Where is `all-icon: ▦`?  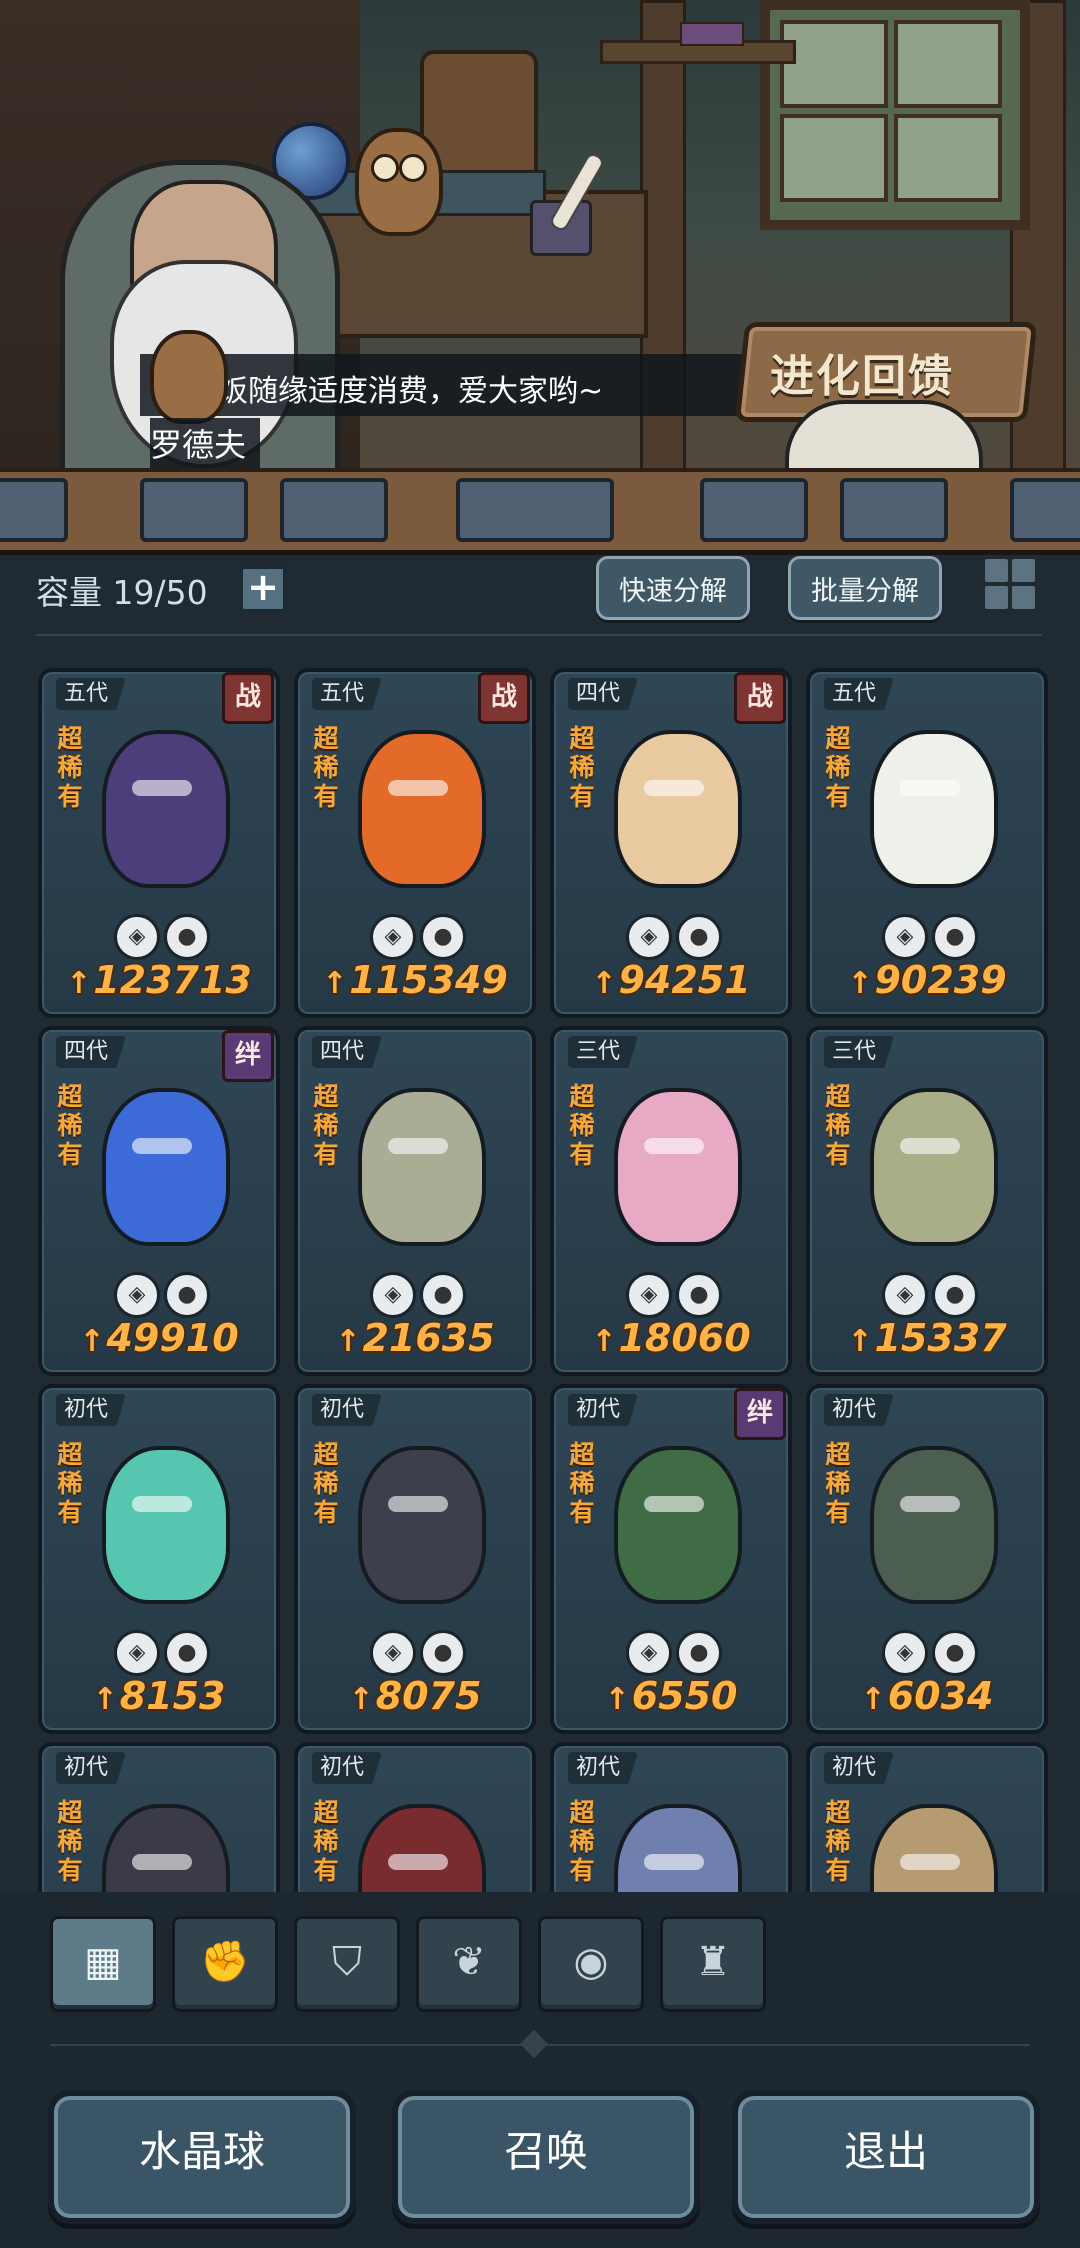 all-icon: ▦ is located at coordinates (103, 1962).